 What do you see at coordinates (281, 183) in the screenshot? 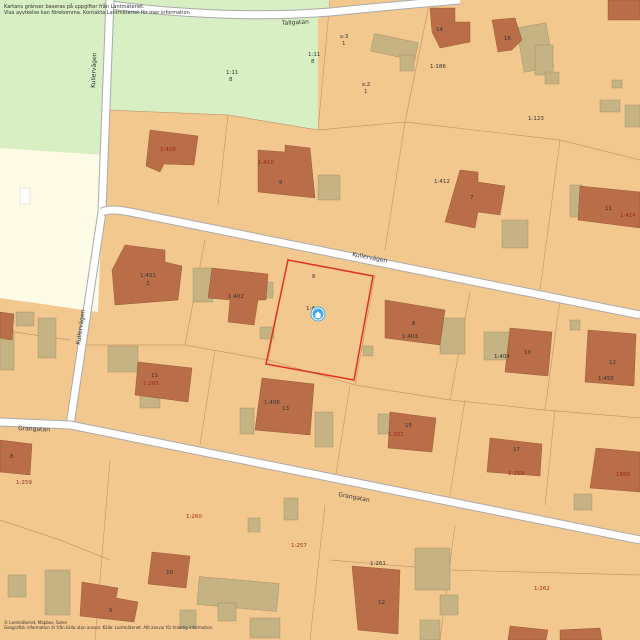
I see `parcel-label: 9` at bounding box center [281, 183].